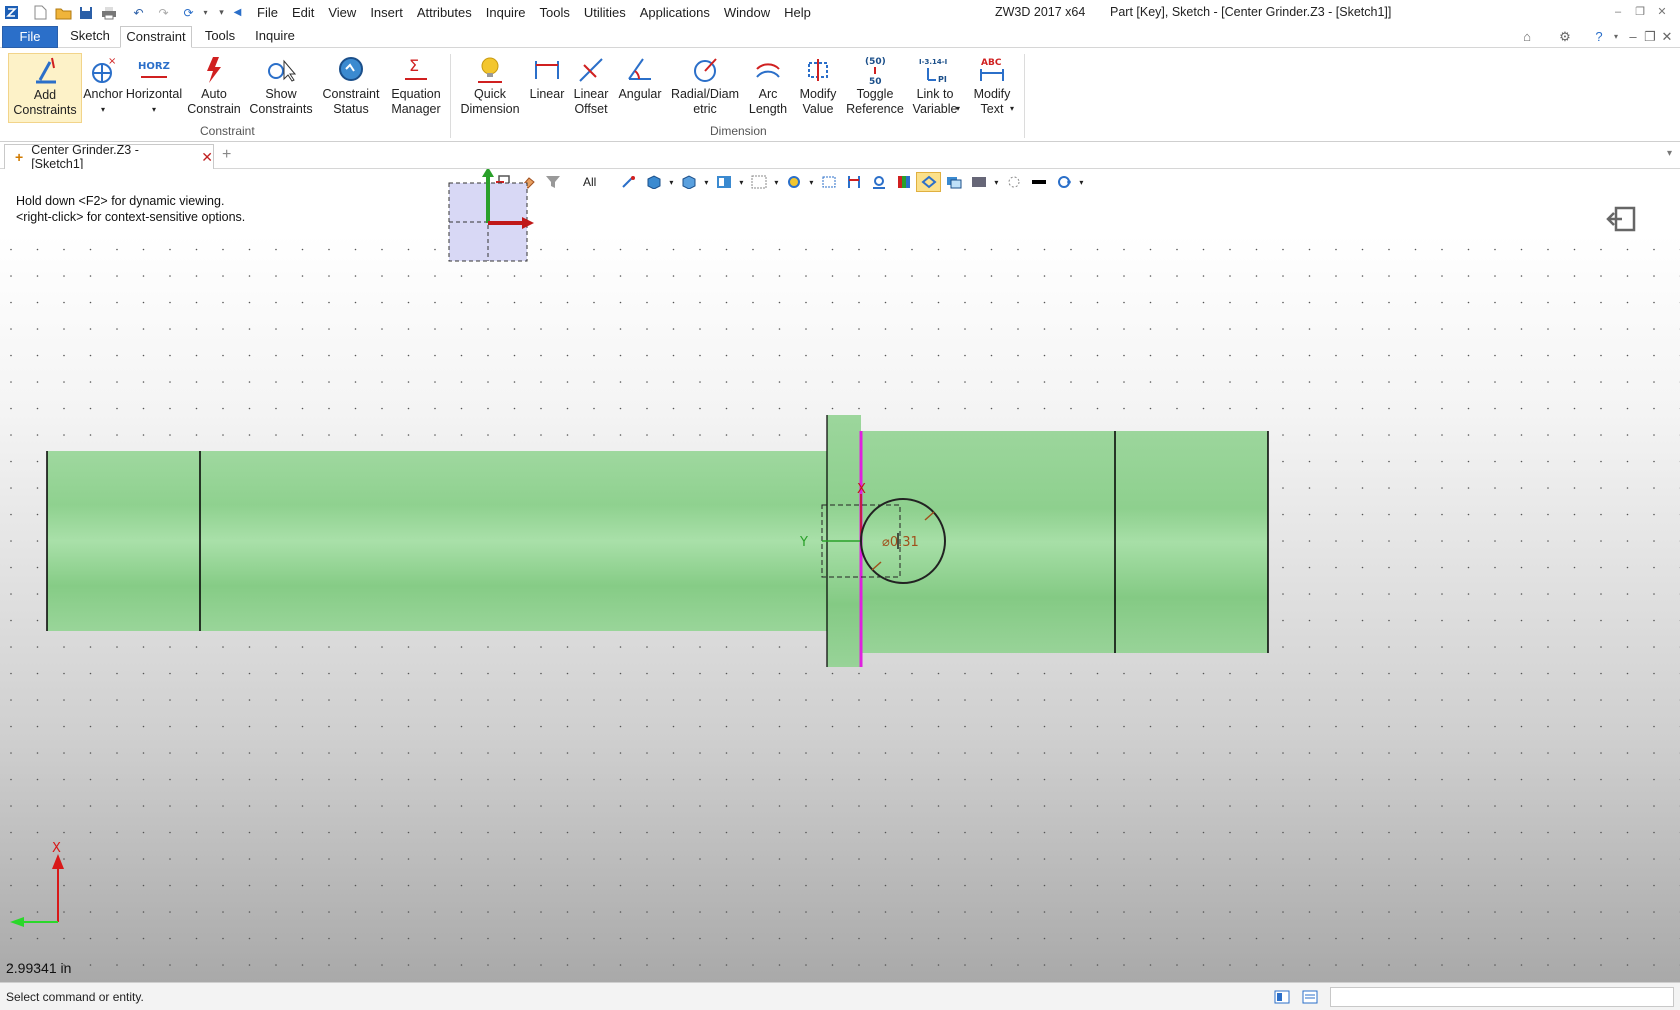 Image resolution: width=1680 pixels, height=1010 pixels. Describe the element at coordinates (416, 101) in the screenshot. I see `equation-manager-label: Equation Manager` at that location.